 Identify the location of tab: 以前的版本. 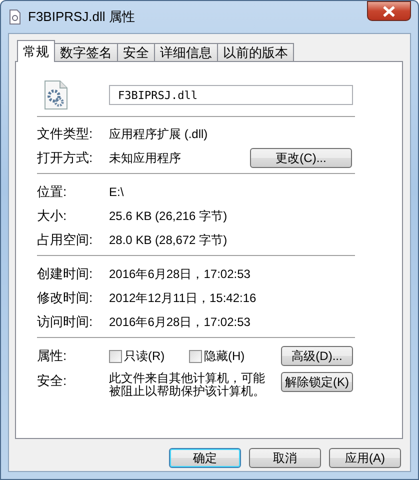
(255, 52).